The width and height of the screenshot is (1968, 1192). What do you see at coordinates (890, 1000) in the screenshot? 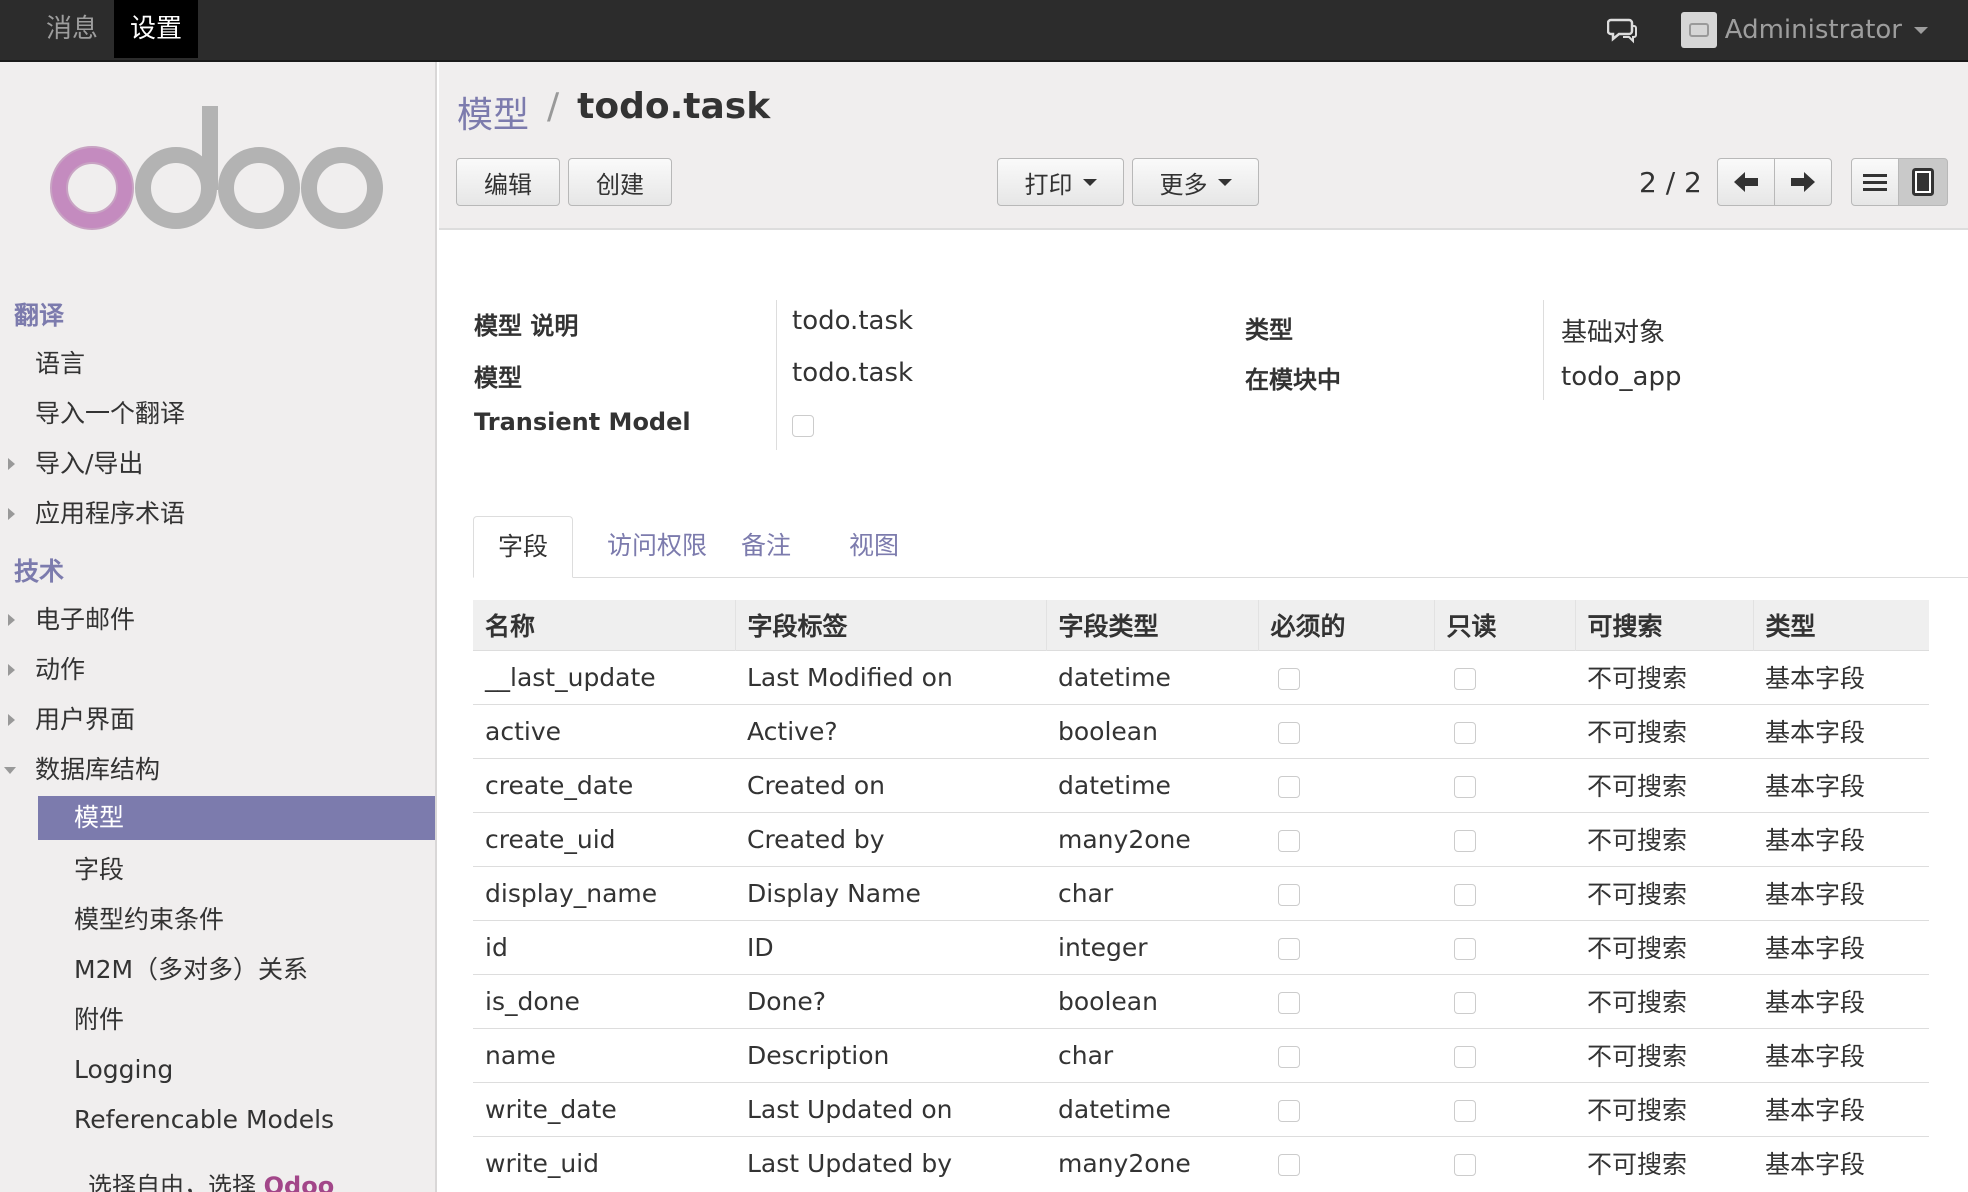
I see `cell-label: Done?` at bounding box center [890, 1000].